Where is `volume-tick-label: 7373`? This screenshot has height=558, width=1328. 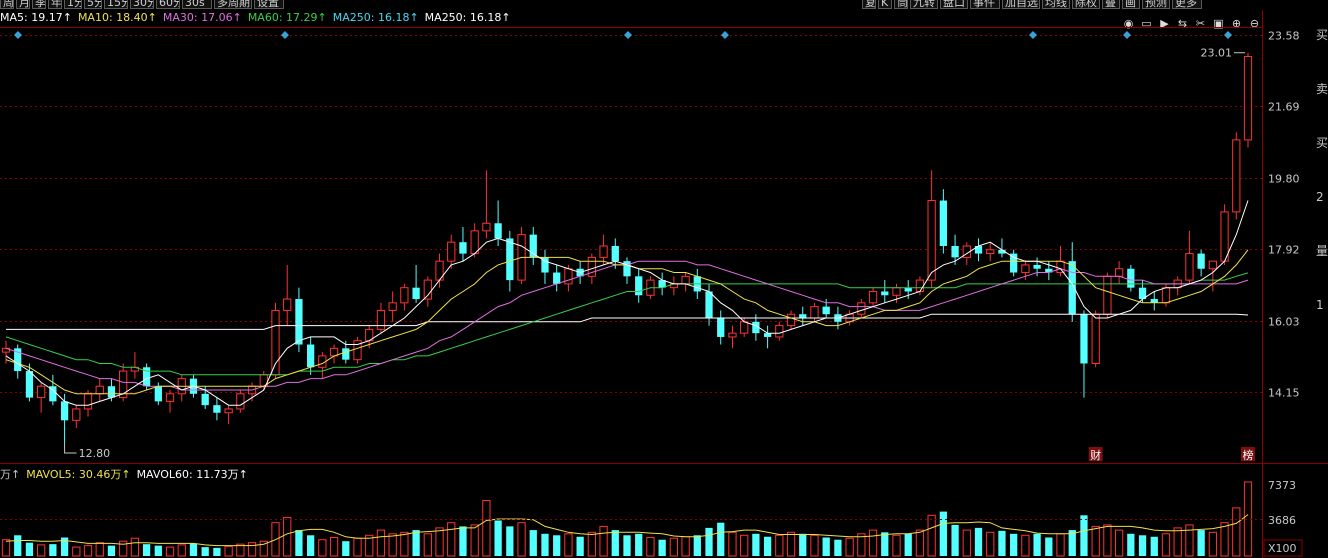
volume-tick-label: 7373 is located at coordinates (1282, 485).